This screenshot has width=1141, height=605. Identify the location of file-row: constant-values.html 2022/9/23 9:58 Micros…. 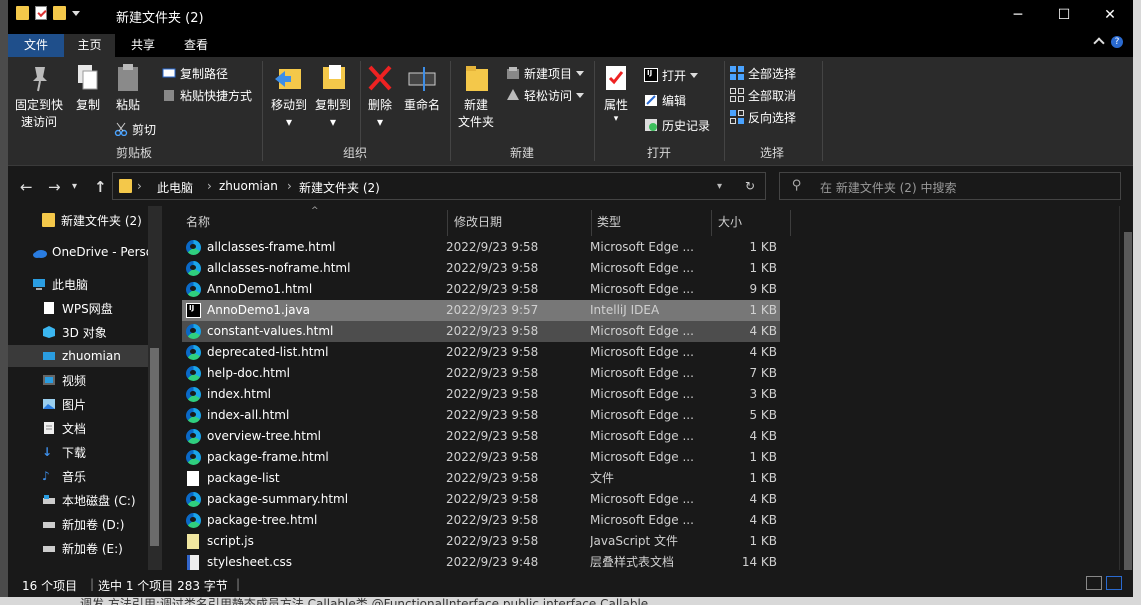
(481, 331).